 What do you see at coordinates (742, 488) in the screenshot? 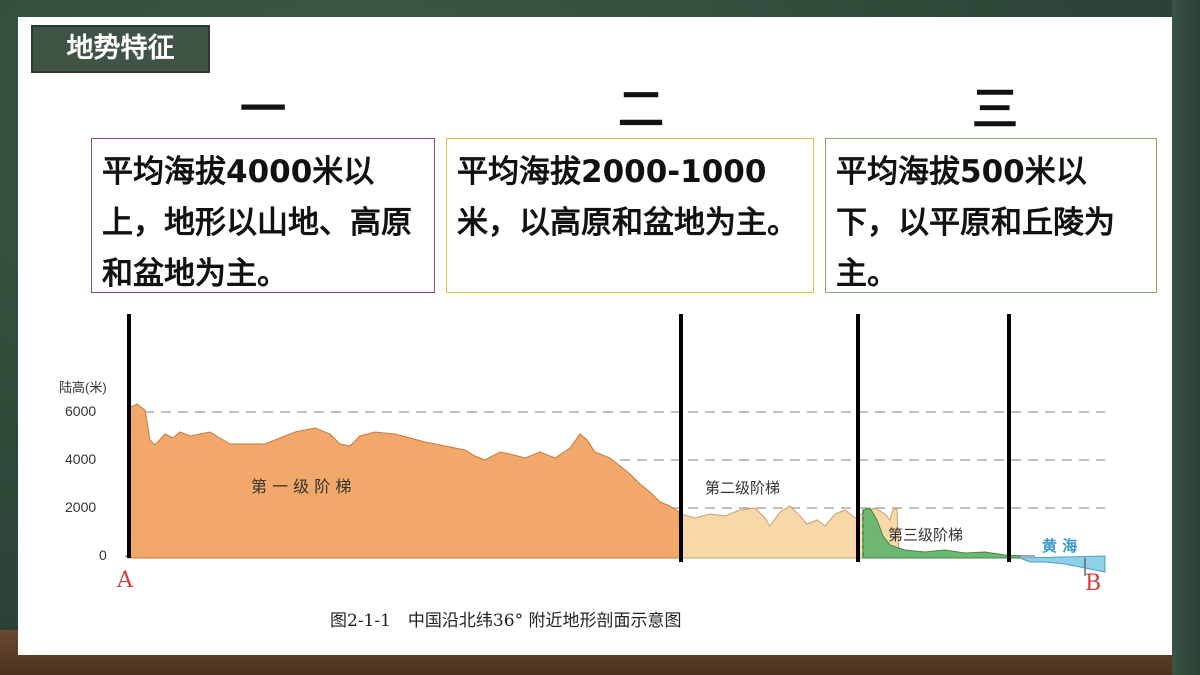
I see `label-step-2: 第二级阶梯` at bounding box center [742, 488].